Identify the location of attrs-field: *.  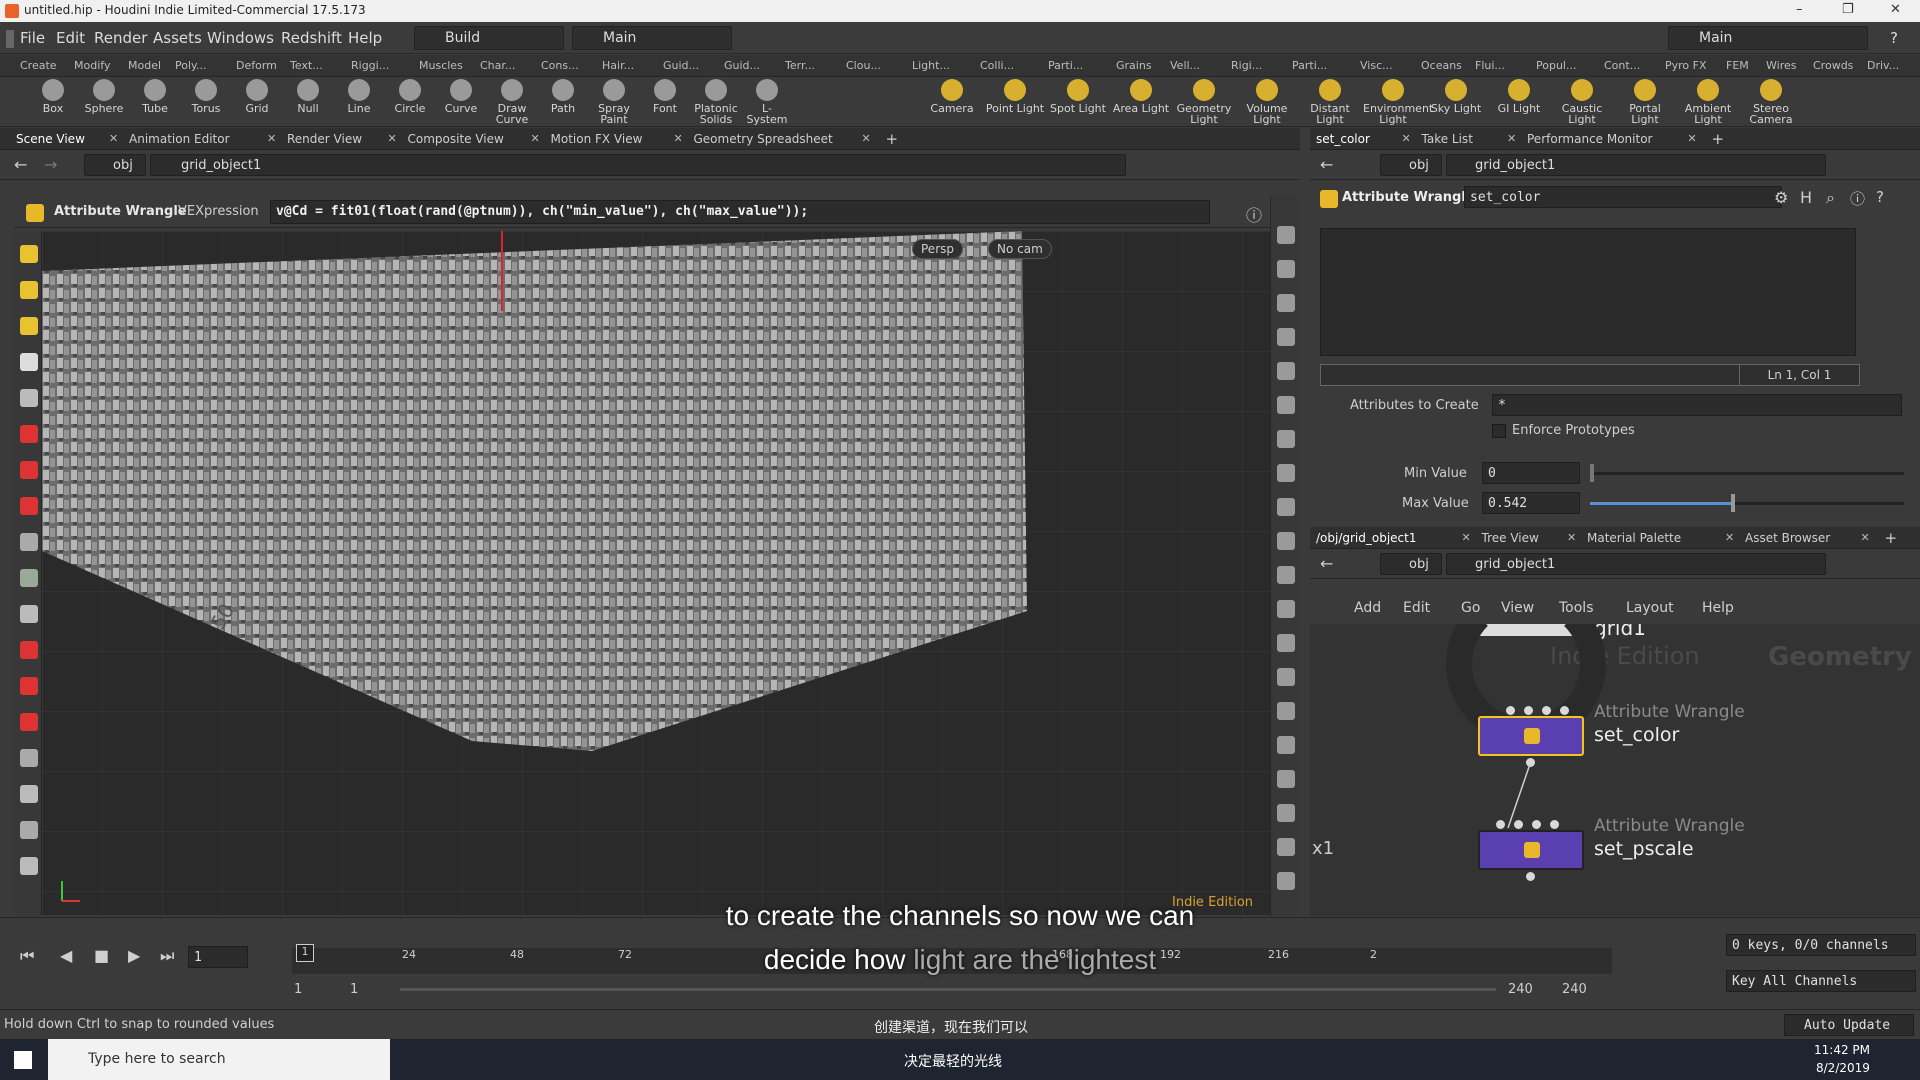
(1697, 405).